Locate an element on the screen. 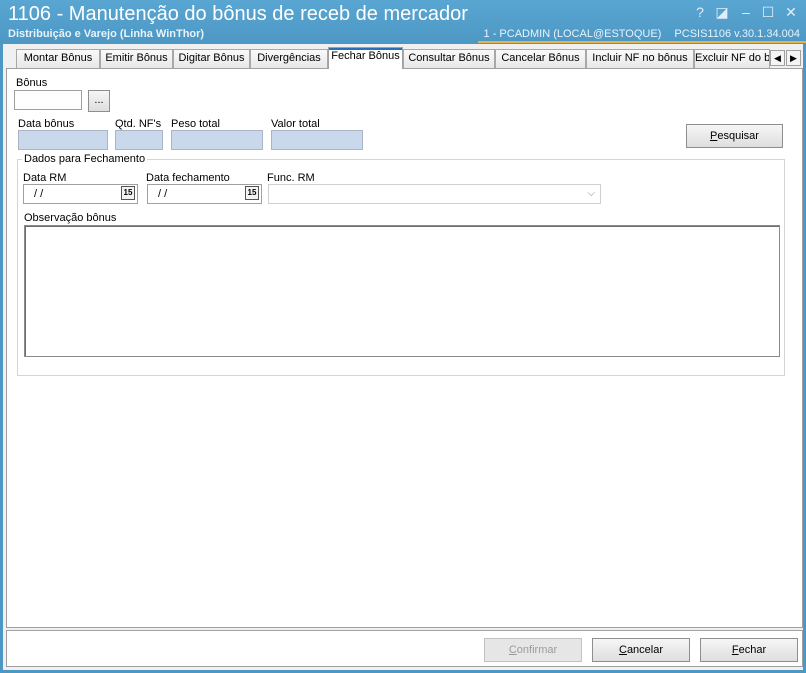 The width and height of the screenshot is (806, 673). close-icon: ✕ is located at coordinates (791, 12).